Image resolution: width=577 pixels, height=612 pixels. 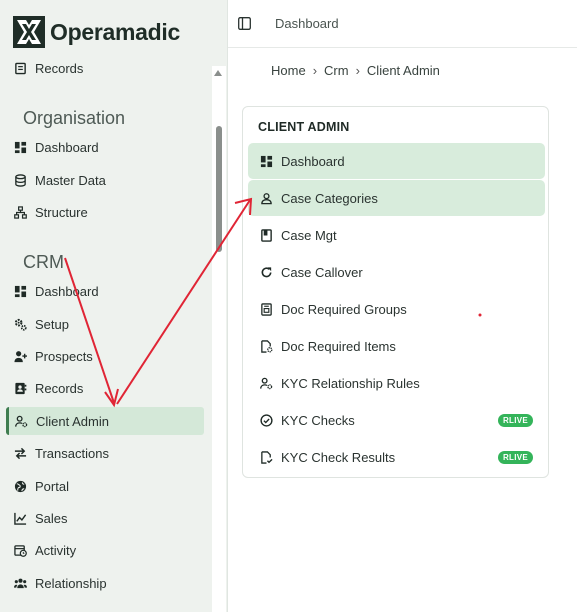 I want to click on sidebar-item-setup: Setup, so click(x=105, y=324).